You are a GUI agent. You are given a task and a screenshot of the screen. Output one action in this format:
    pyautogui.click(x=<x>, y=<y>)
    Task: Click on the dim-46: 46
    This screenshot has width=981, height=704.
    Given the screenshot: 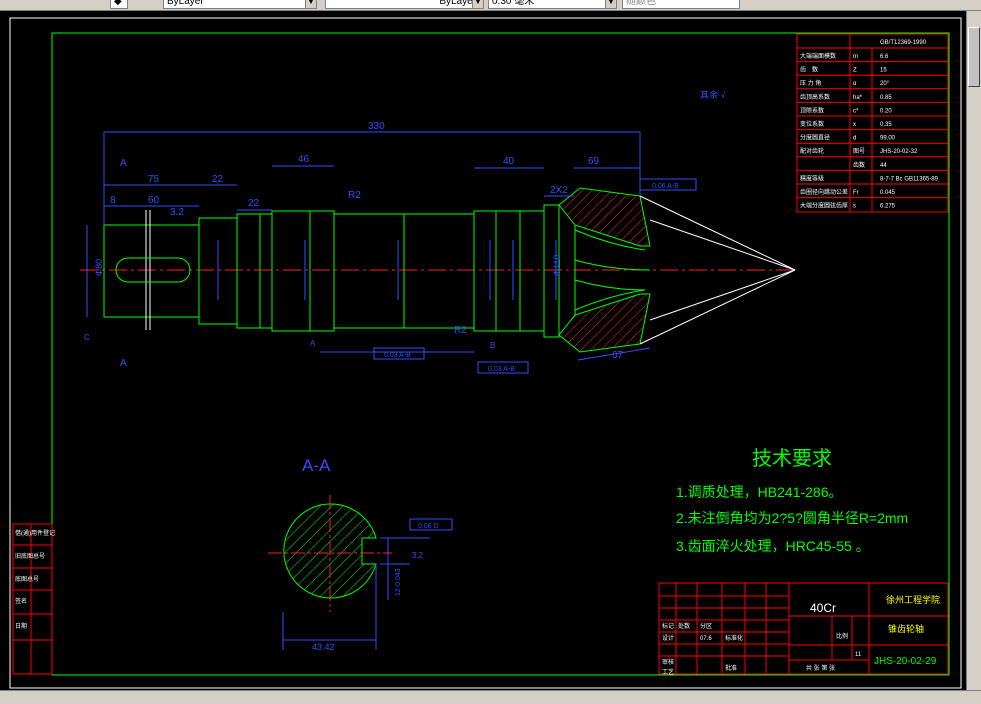 What is the action you would take?
    pyautogui.click(x=304, y=159)
    